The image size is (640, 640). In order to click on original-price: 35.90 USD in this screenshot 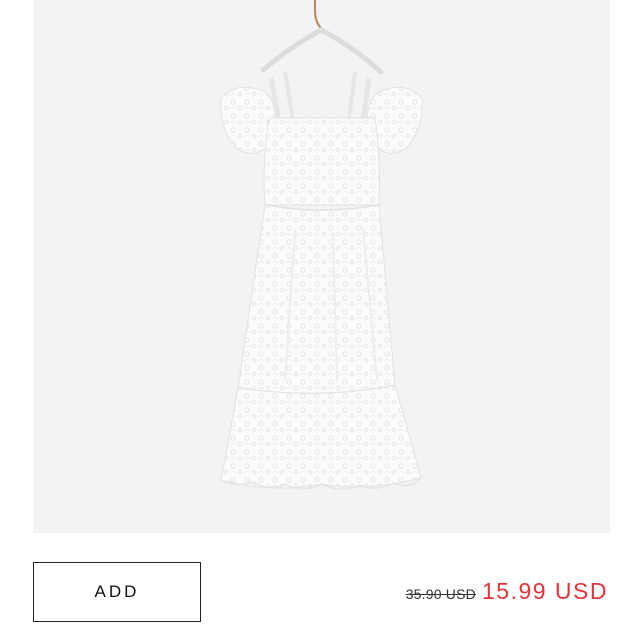, I will do `click(440, 594)`.